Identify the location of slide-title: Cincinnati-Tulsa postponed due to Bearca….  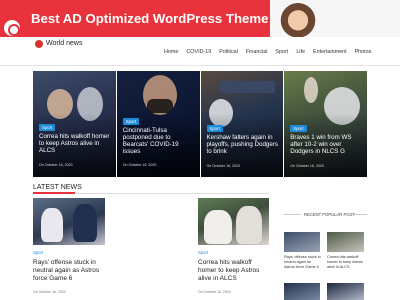
(160, 141).